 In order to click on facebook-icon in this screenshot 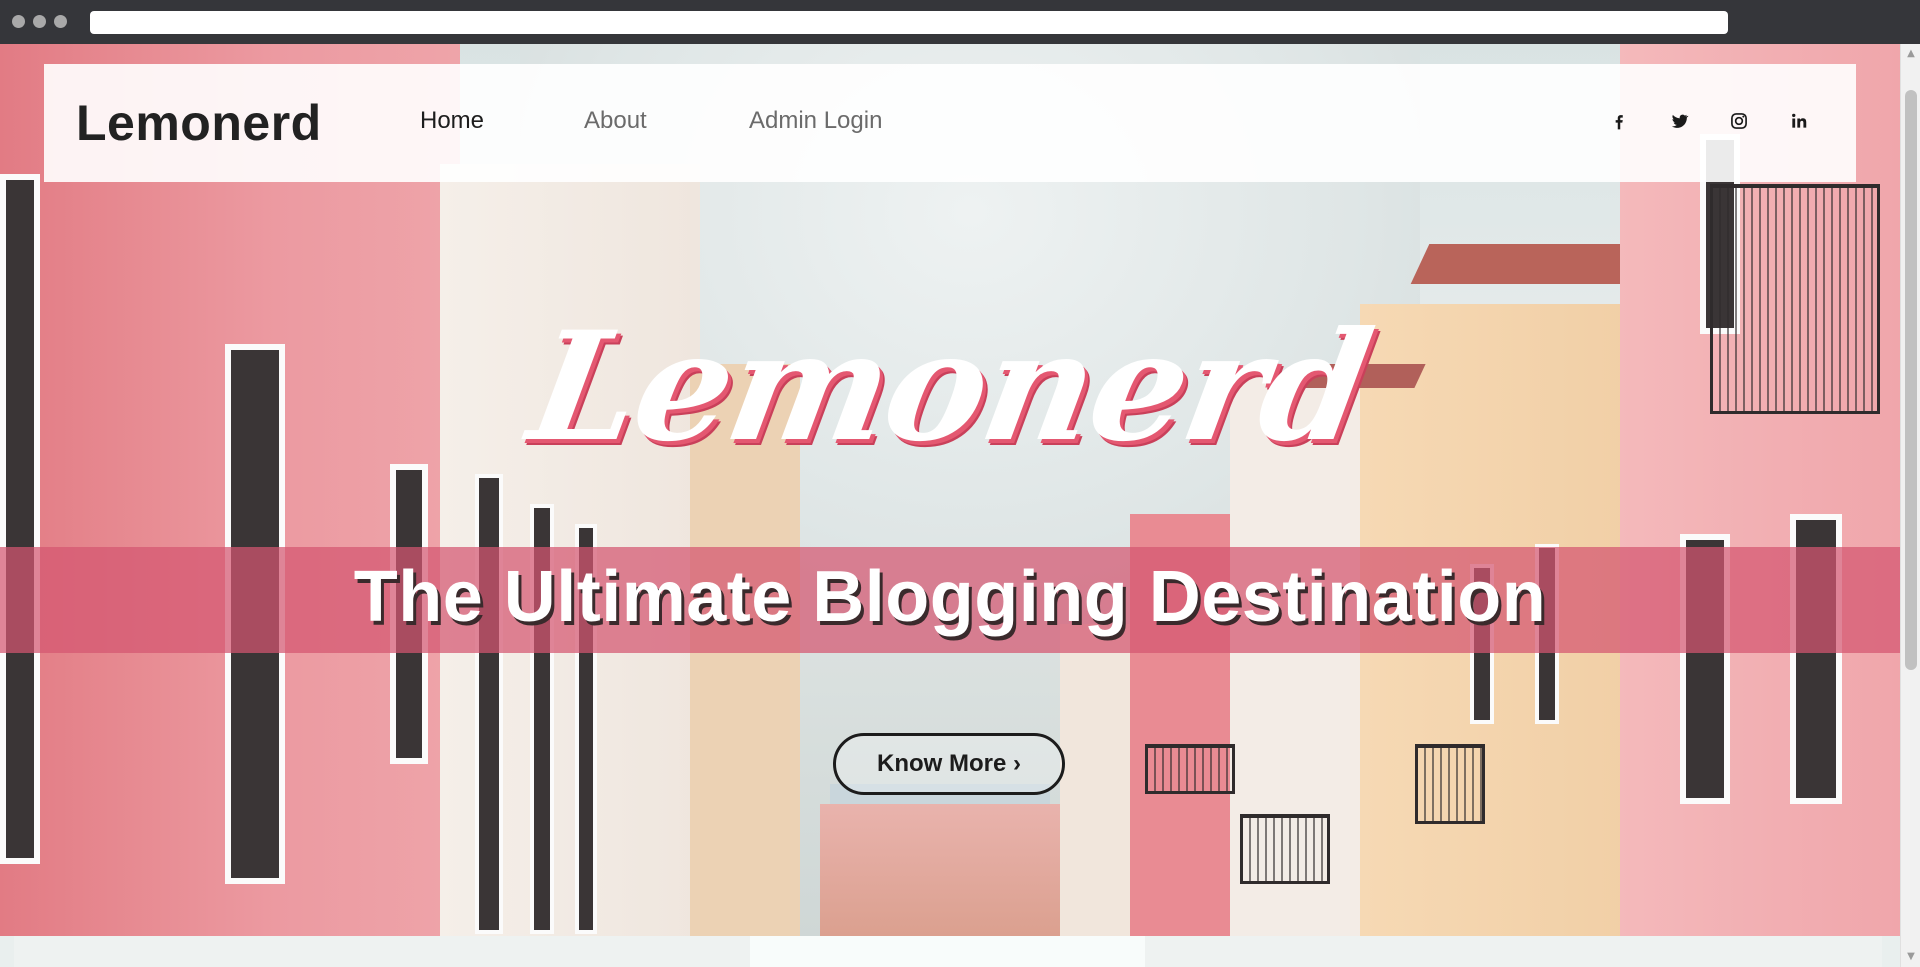, I will do `click(1619, 121)`.